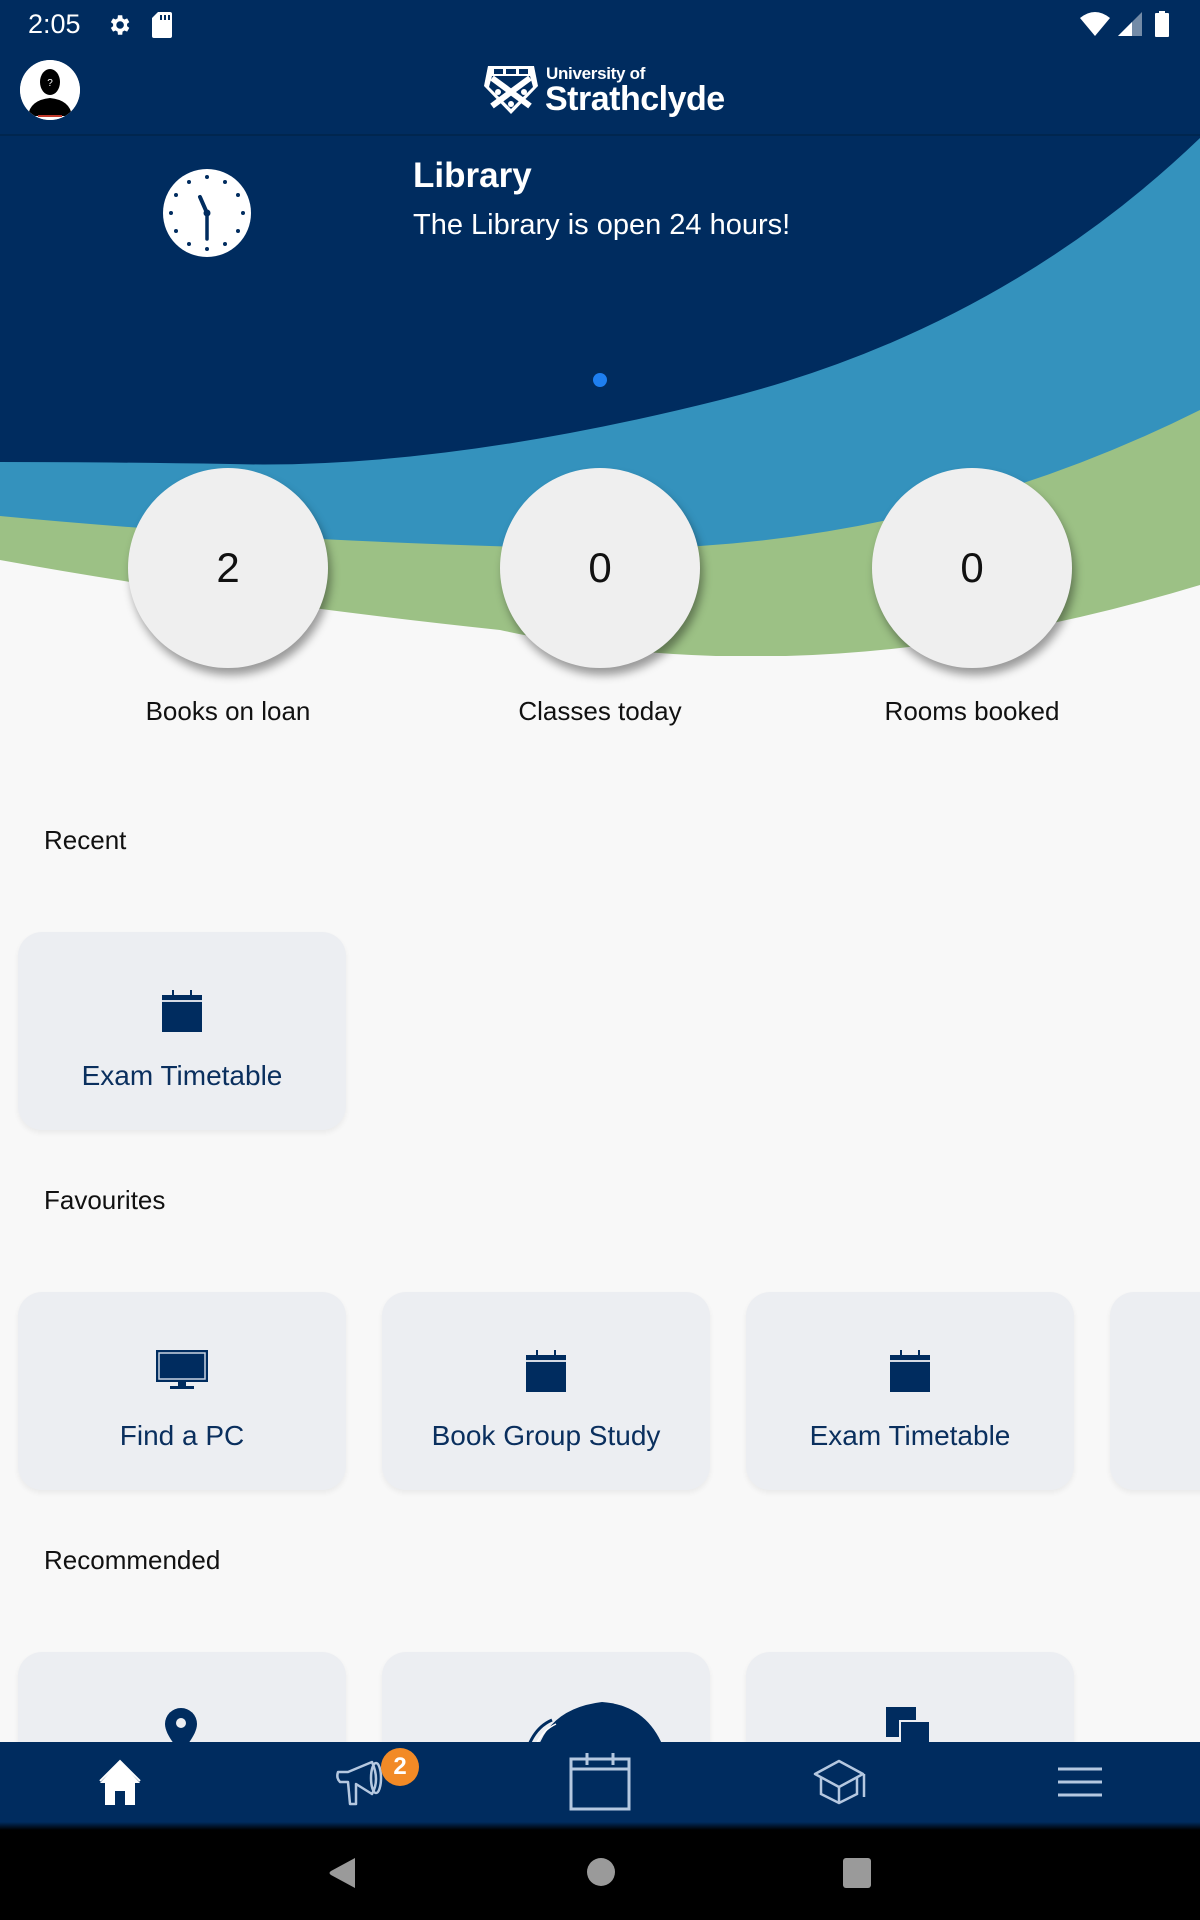 The width and height of the screenshot is (1200, 1920). Describe the element at coordinates (228, 711) in the screenshot. I see `stat-label-books-on-loan: Books on loan` at that location.